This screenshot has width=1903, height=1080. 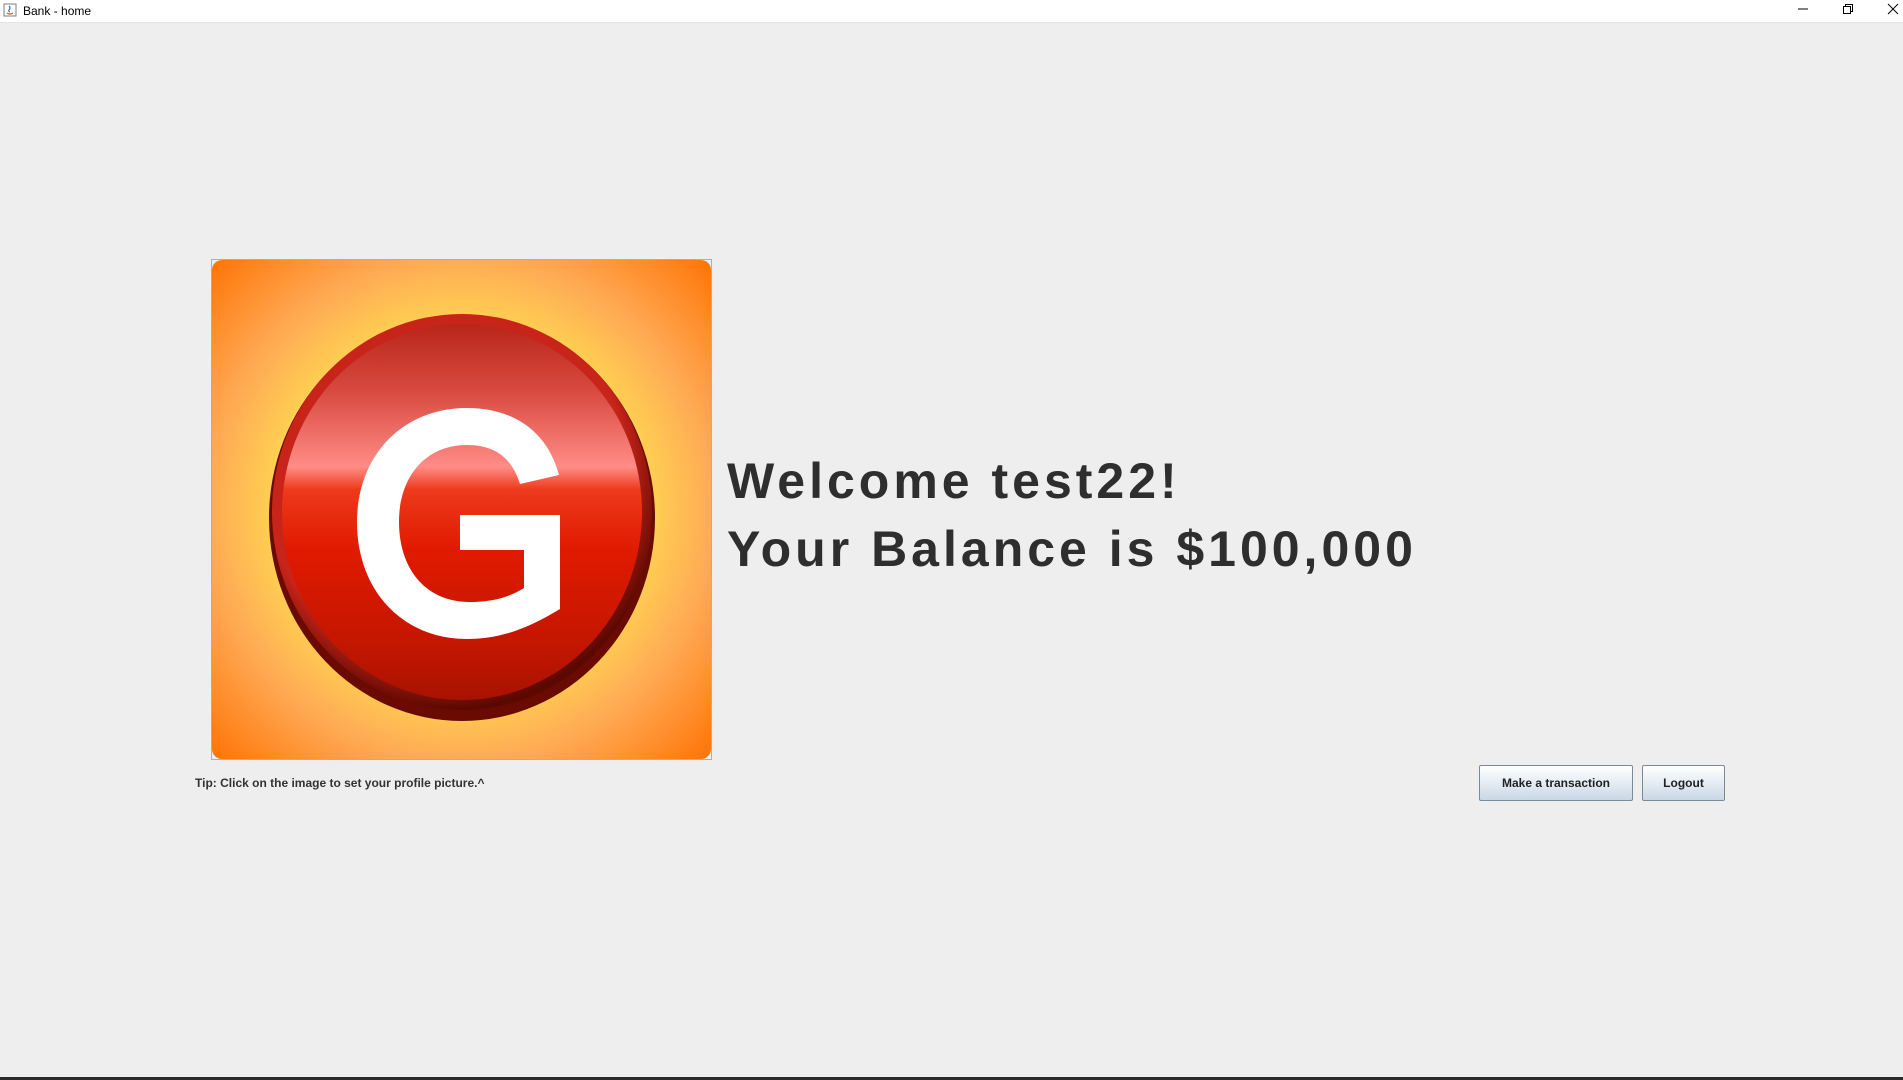 What do you see at coordinates (1893, 11) in the screenshot?
I see `close-icon` at bounding box center [1893, 11].